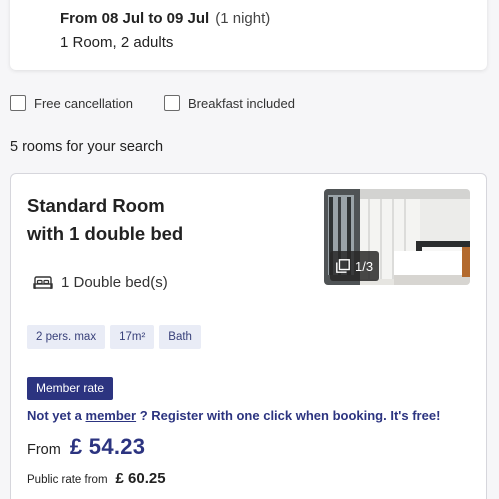  Describe the element at coordinates (66, 337) in the screenshot. I see `tag-capacity: 2 pers. max` at that location.